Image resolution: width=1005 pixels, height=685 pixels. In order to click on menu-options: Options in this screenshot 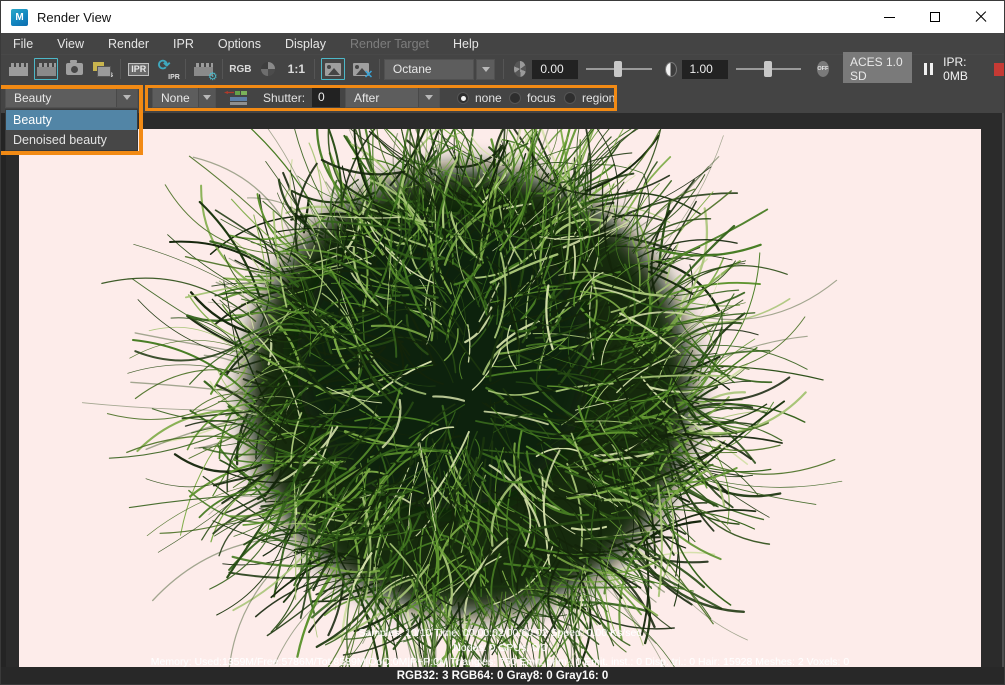, I will do `click(239, 44)`.